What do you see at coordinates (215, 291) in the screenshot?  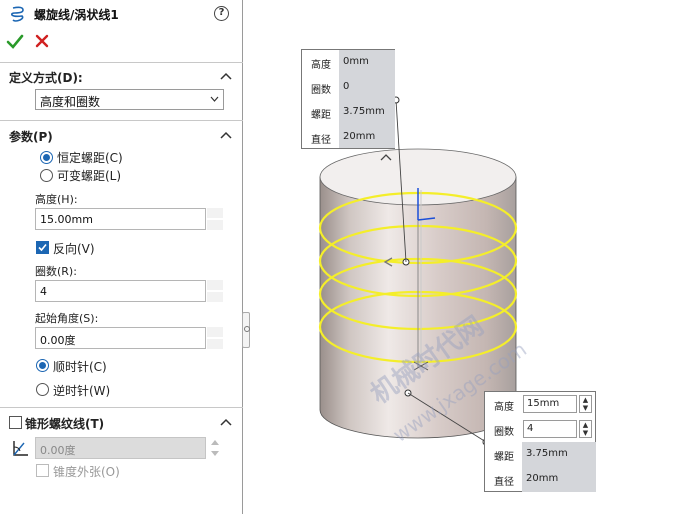 I see `revolutions-spinner` at bounding box center [215, 291].